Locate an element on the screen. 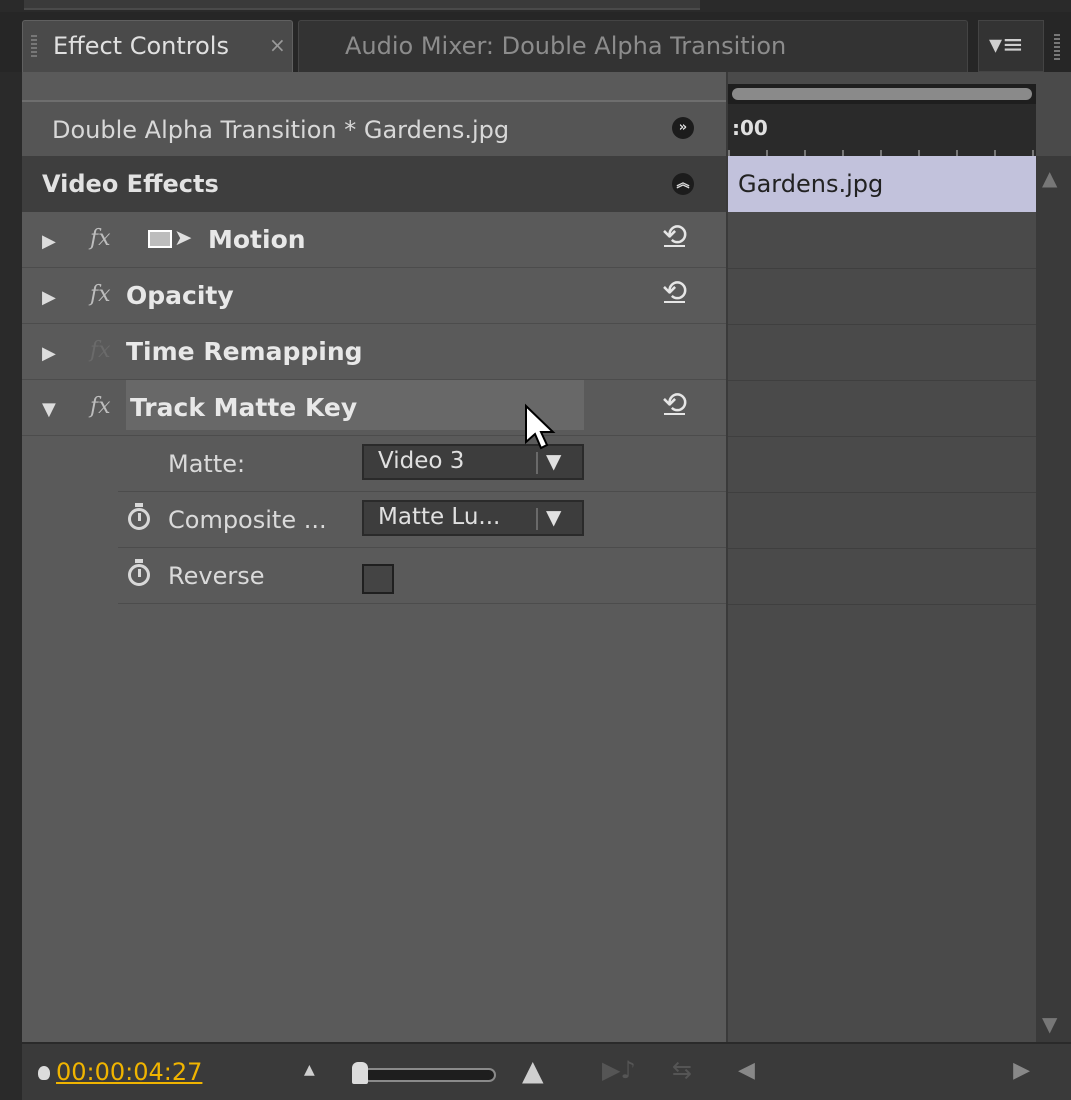  scroll-up-icon: ▲ is located at coordinates (1049, 178).